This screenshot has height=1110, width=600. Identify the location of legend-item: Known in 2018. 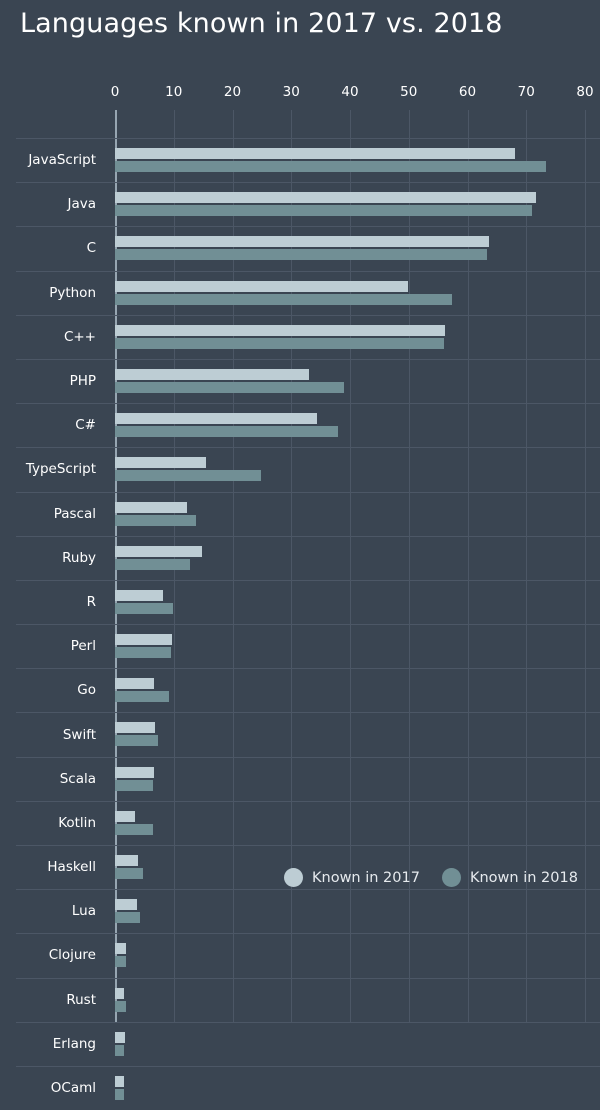
(509, 877).